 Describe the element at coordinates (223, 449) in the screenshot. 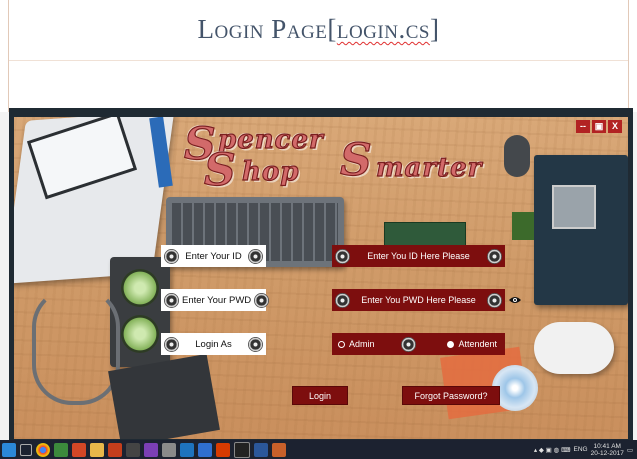

I see `powerpoint-icon` at that location.